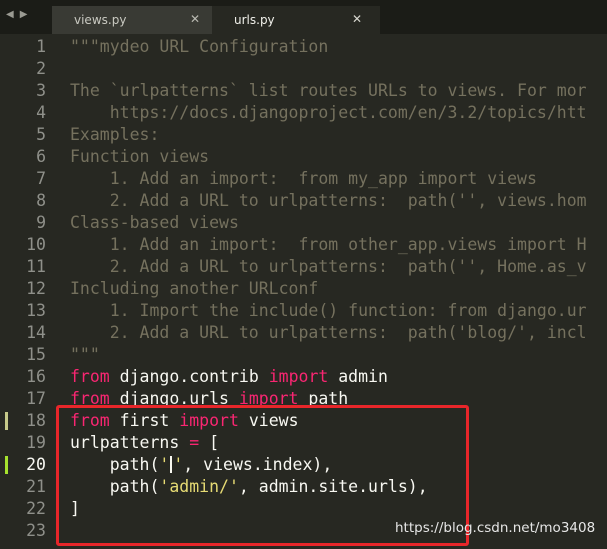  I want to click on line-number: 10, so click(36, 244).